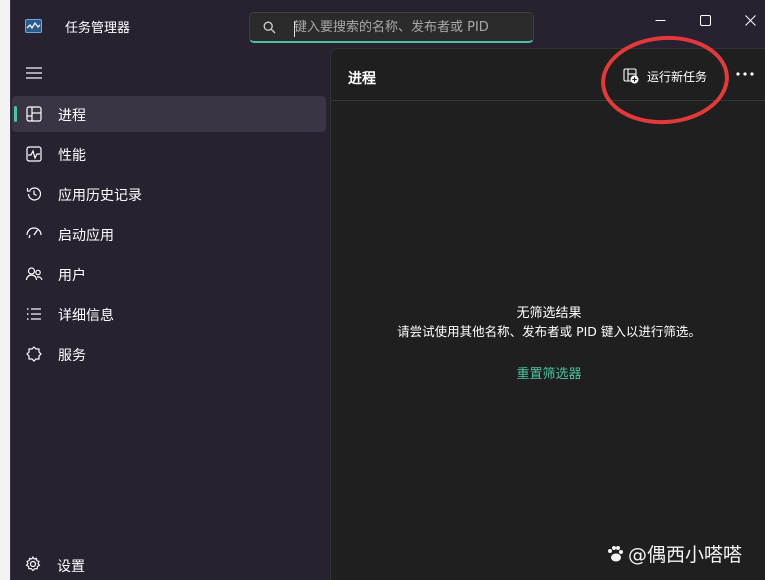 The height and width of the screenshot is (580, 765). I want to click on run-new-task-label: 运行新任务, so click(677, 76).